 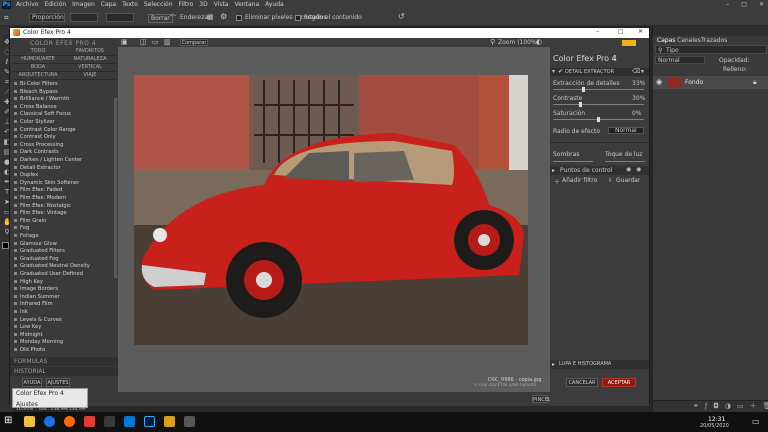 I want to click on menu-vista: Vista, so click(x=221, y=5).